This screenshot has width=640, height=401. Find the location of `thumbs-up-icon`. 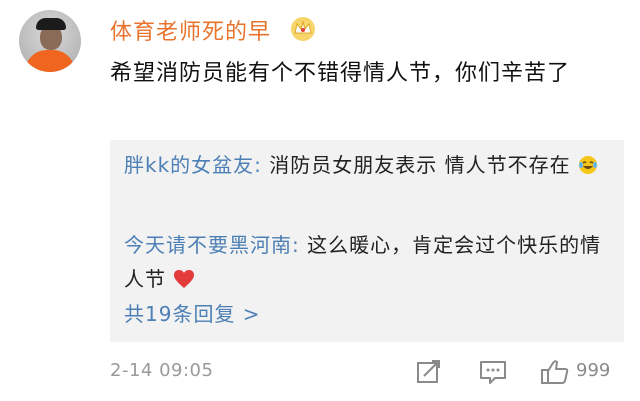

thumbs-up-icon is located at coordinates (555, 372).